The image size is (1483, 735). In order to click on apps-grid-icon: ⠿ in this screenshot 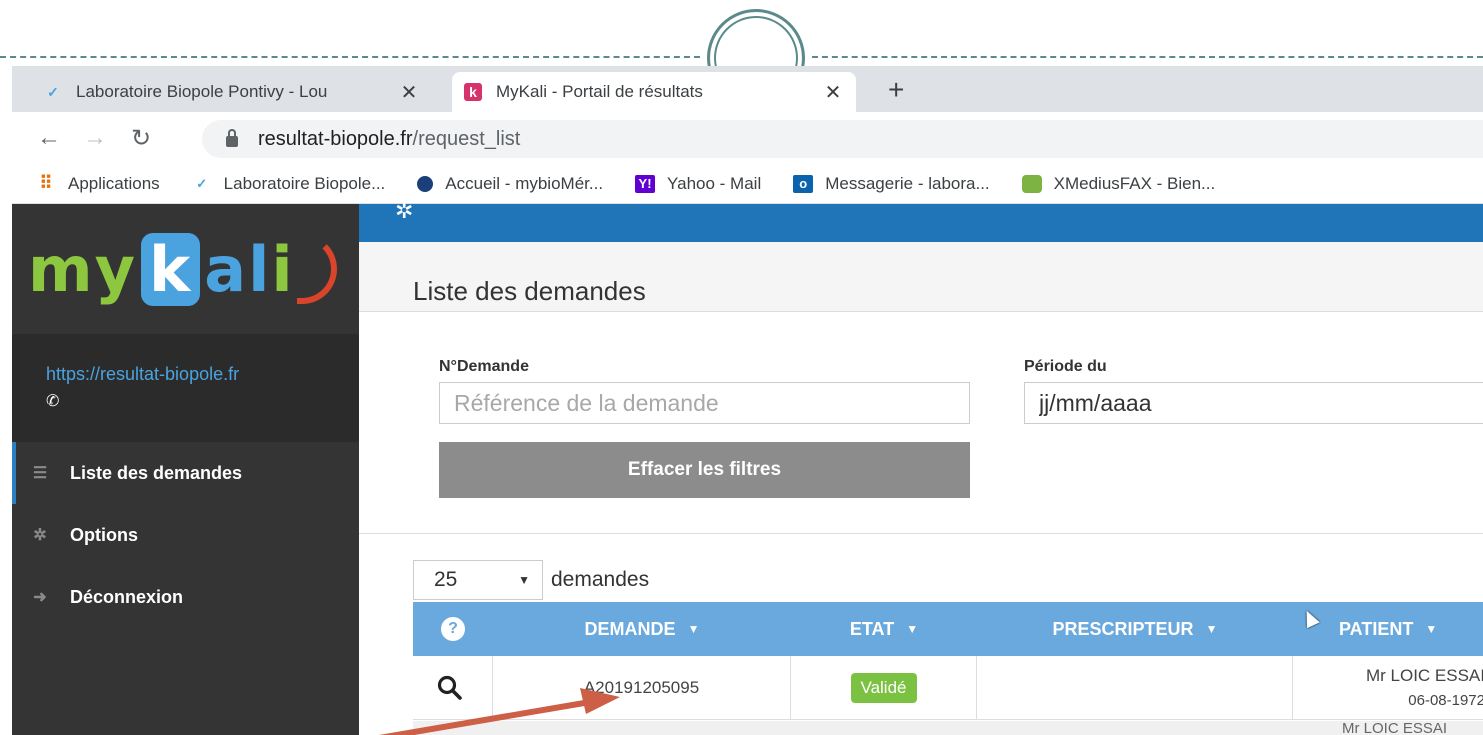, I will do `click(46, 183)`.